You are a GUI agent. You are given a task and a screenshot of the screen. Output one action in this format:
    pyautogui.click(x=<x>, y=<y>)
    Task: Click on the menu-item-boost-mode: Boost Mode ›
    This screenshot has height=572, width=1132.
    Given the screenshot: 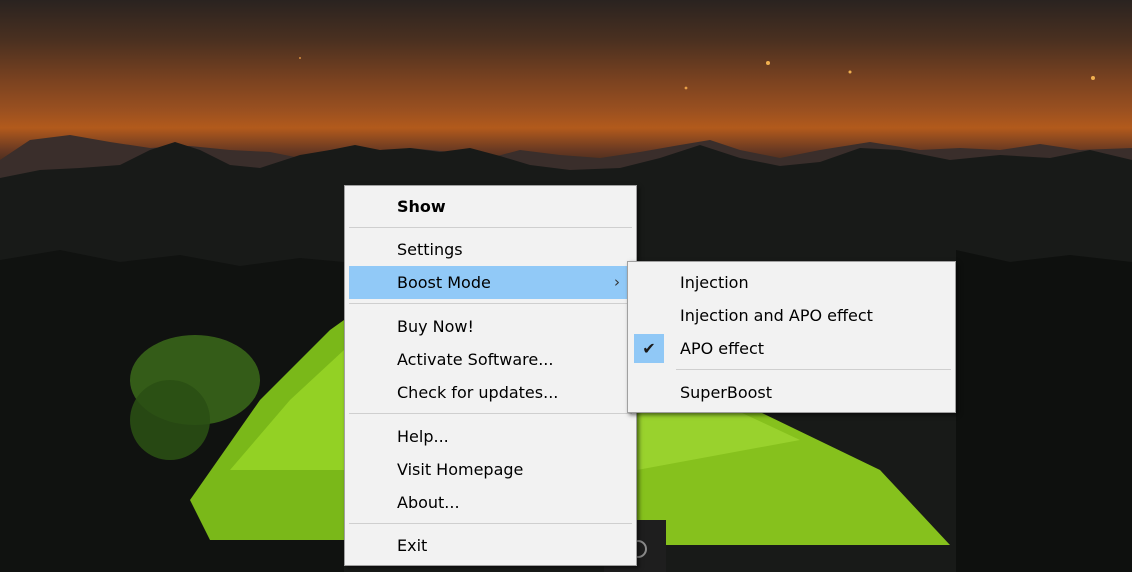 What is the action you would take?
    pyautogui.click(x=490, y=282)
    